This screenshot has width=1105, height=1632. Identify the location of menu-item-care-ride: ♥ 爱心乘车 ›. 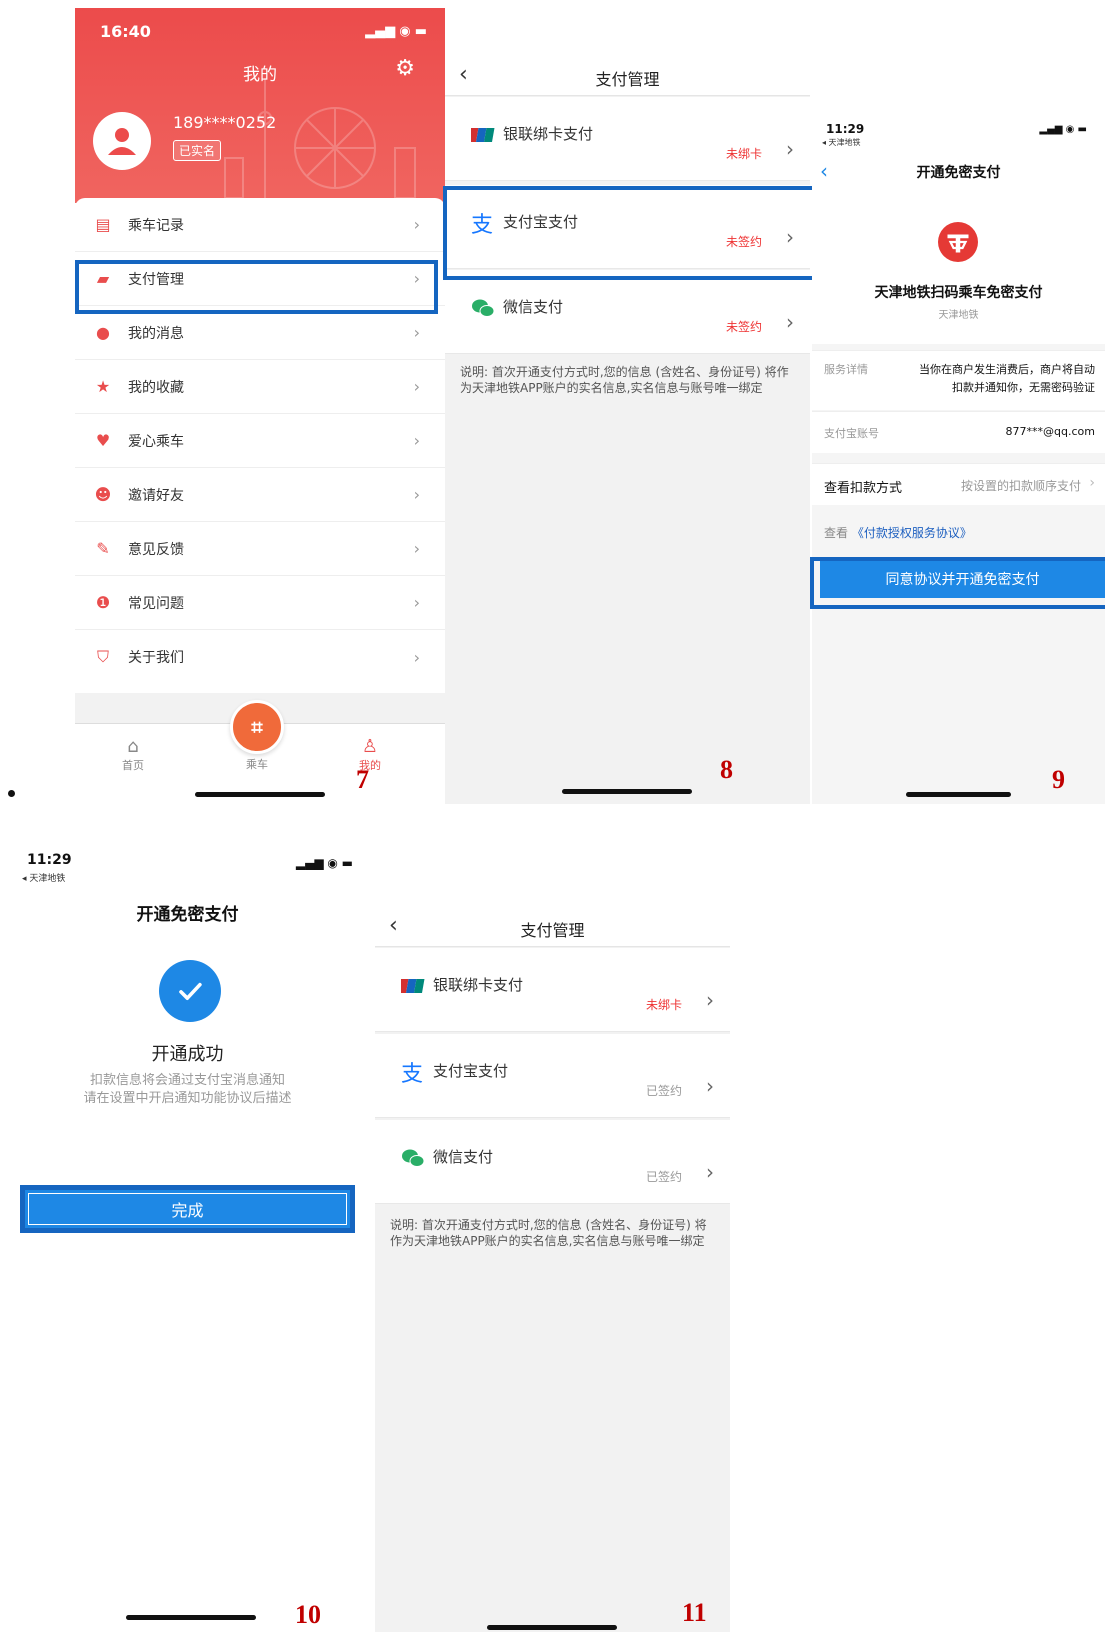
(260, 441).